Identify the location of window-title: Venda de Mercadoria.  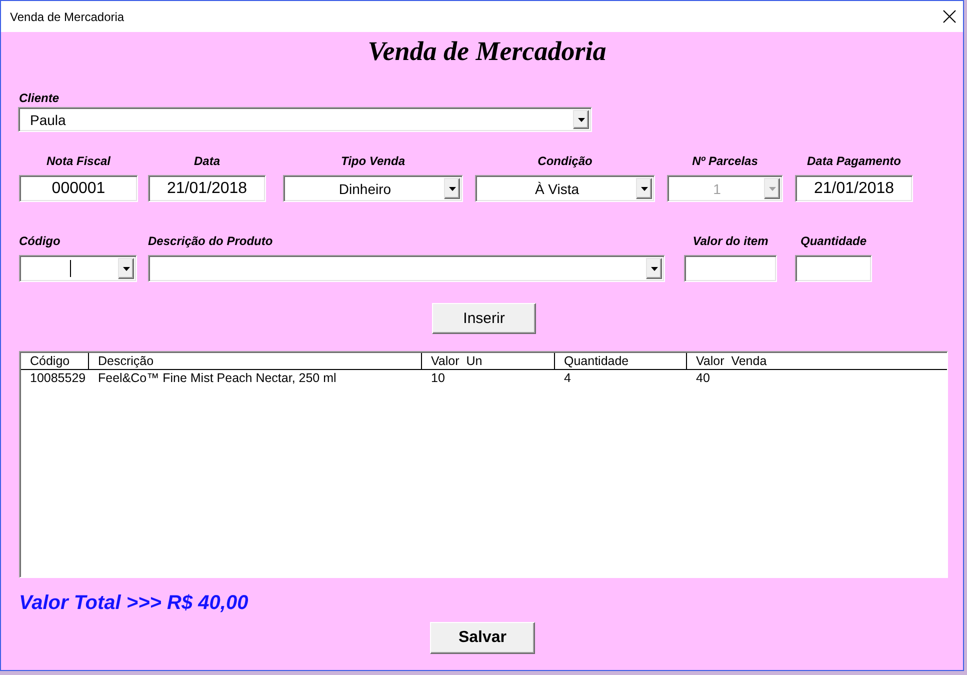
(67, 17).